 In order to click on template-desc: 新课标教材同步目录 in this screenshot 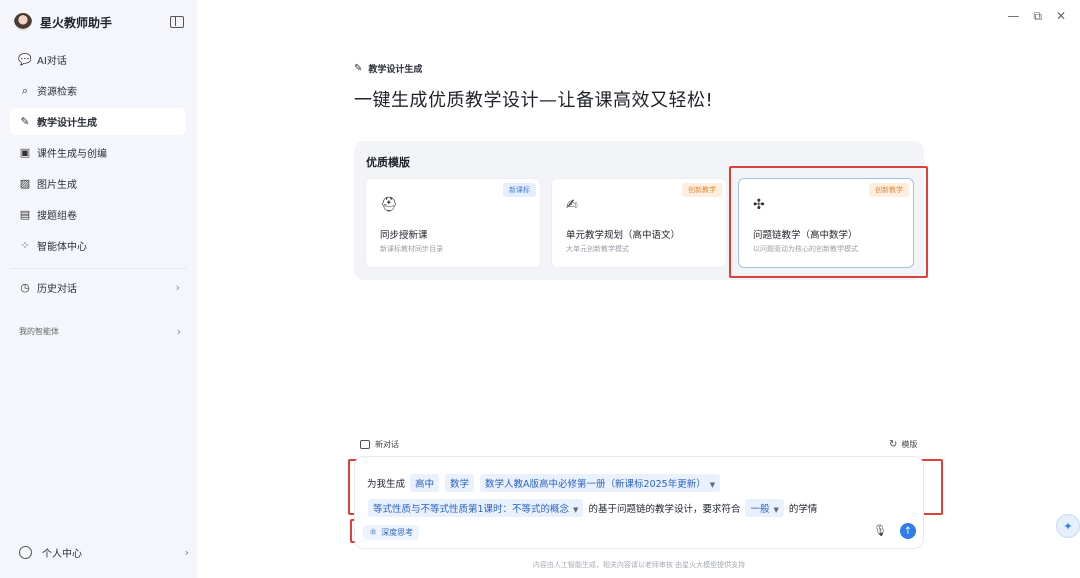, I will do `click(411, 249)`.